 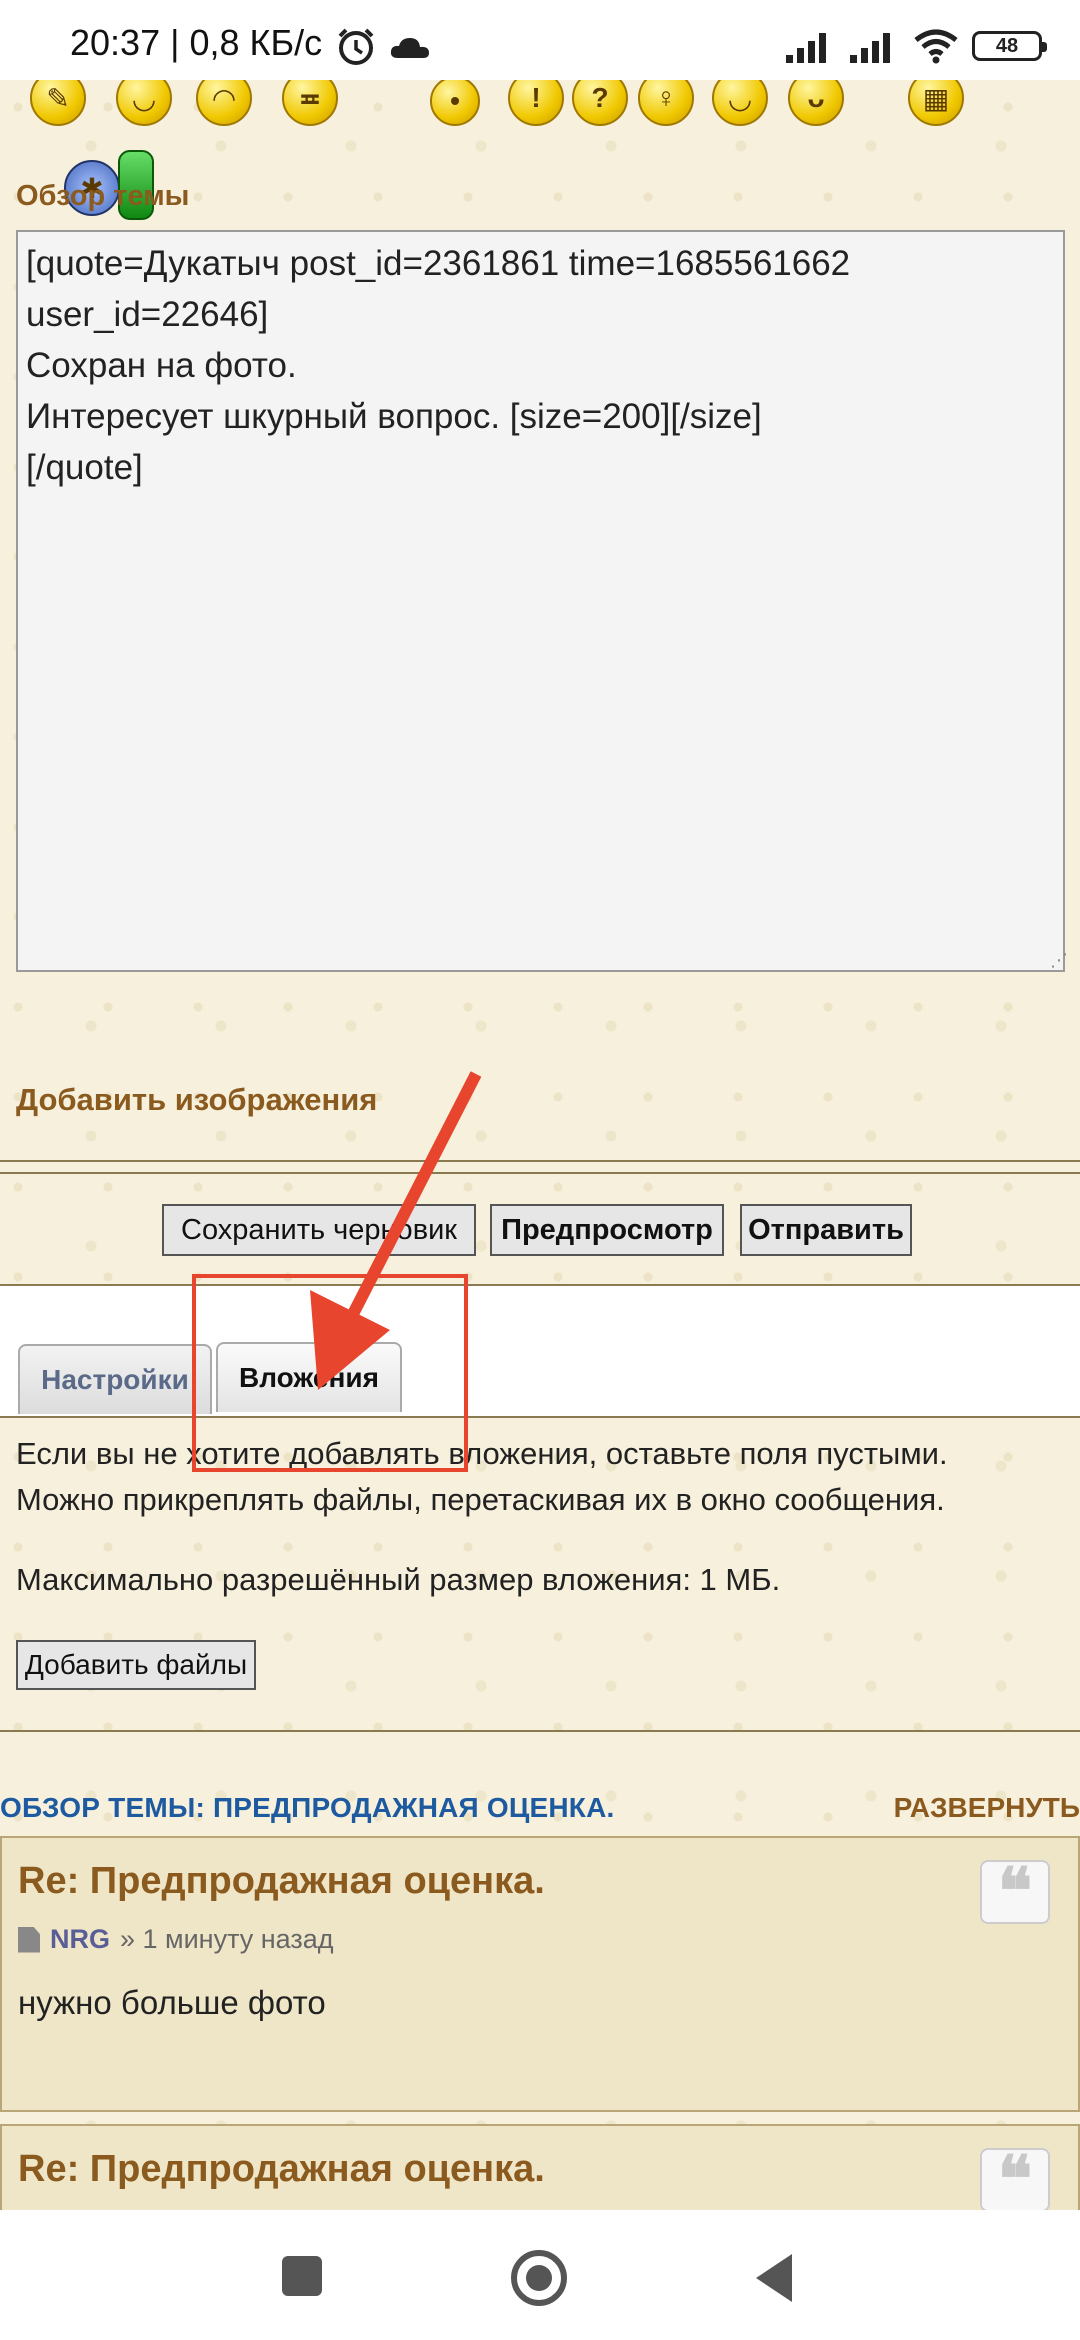 What do you see at coordinates (227, 1939) in the screenshot?
I see `post-time: » 1 минуту назад` at bounding box center [227, 1939].